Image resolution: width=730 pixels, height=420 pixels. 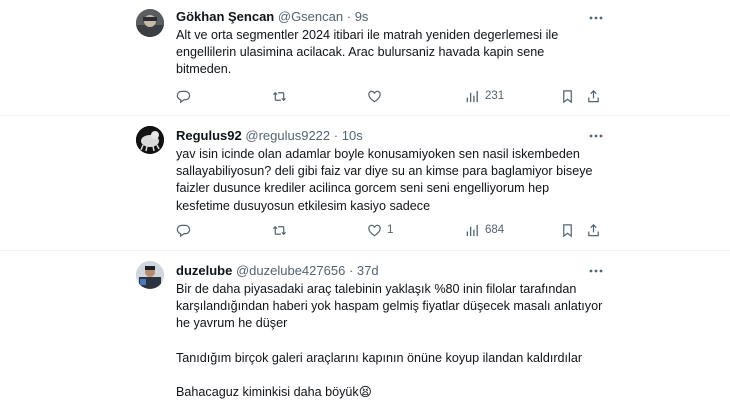 I want to click on like-button: 1, so click(x=380, y=230).